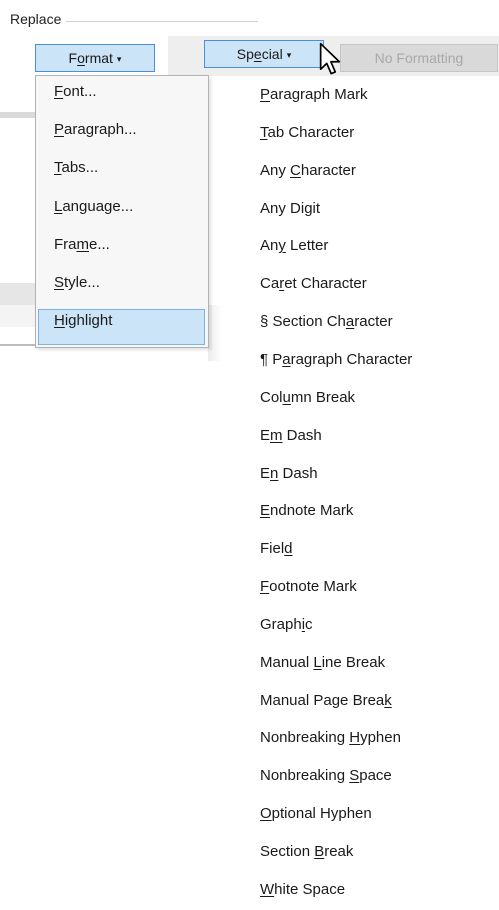 This screenshot has height=910, width=499. Describe the element at coordinates (330, 58) in the screenshot. I see `mouse-pointer-icon` at that location.